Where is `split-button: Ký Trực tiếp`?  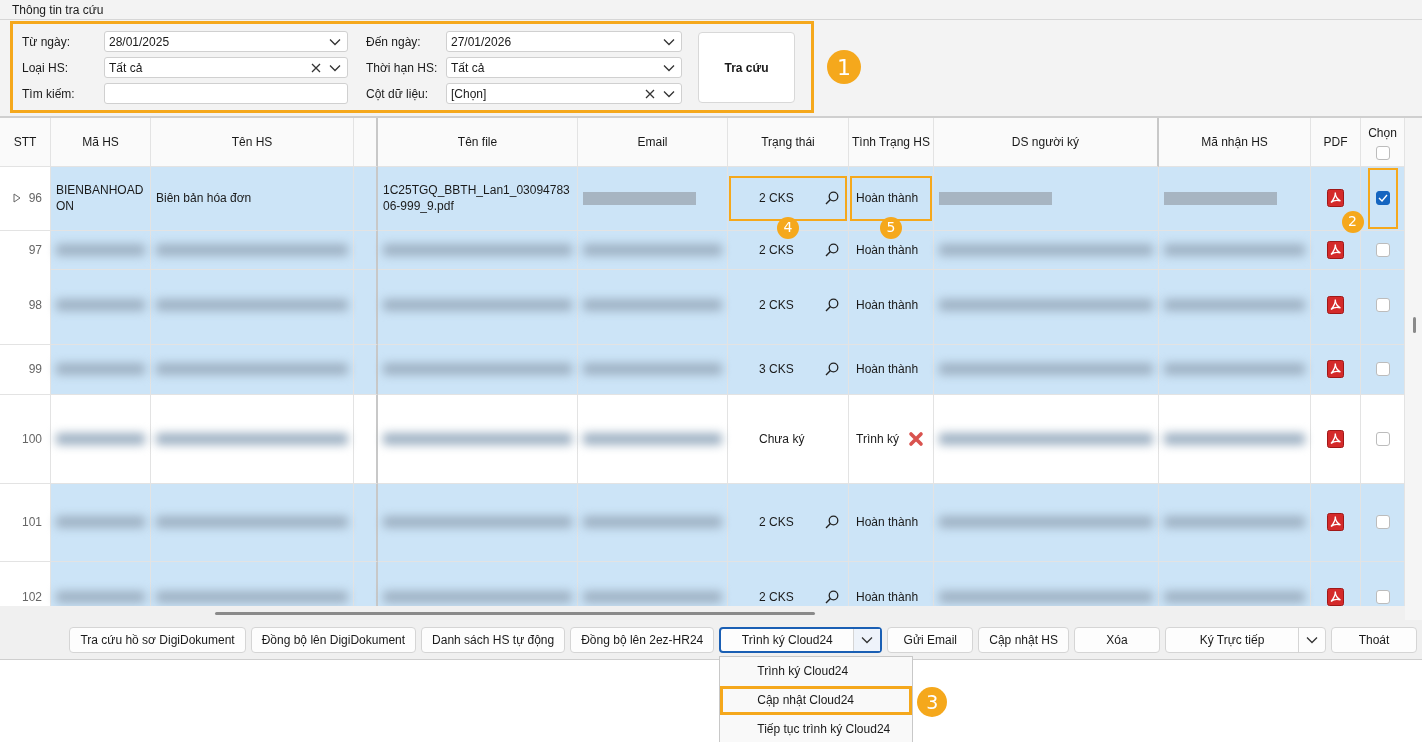 split-button: Ký Trực tiếp is located at coordinates (1245, 639).